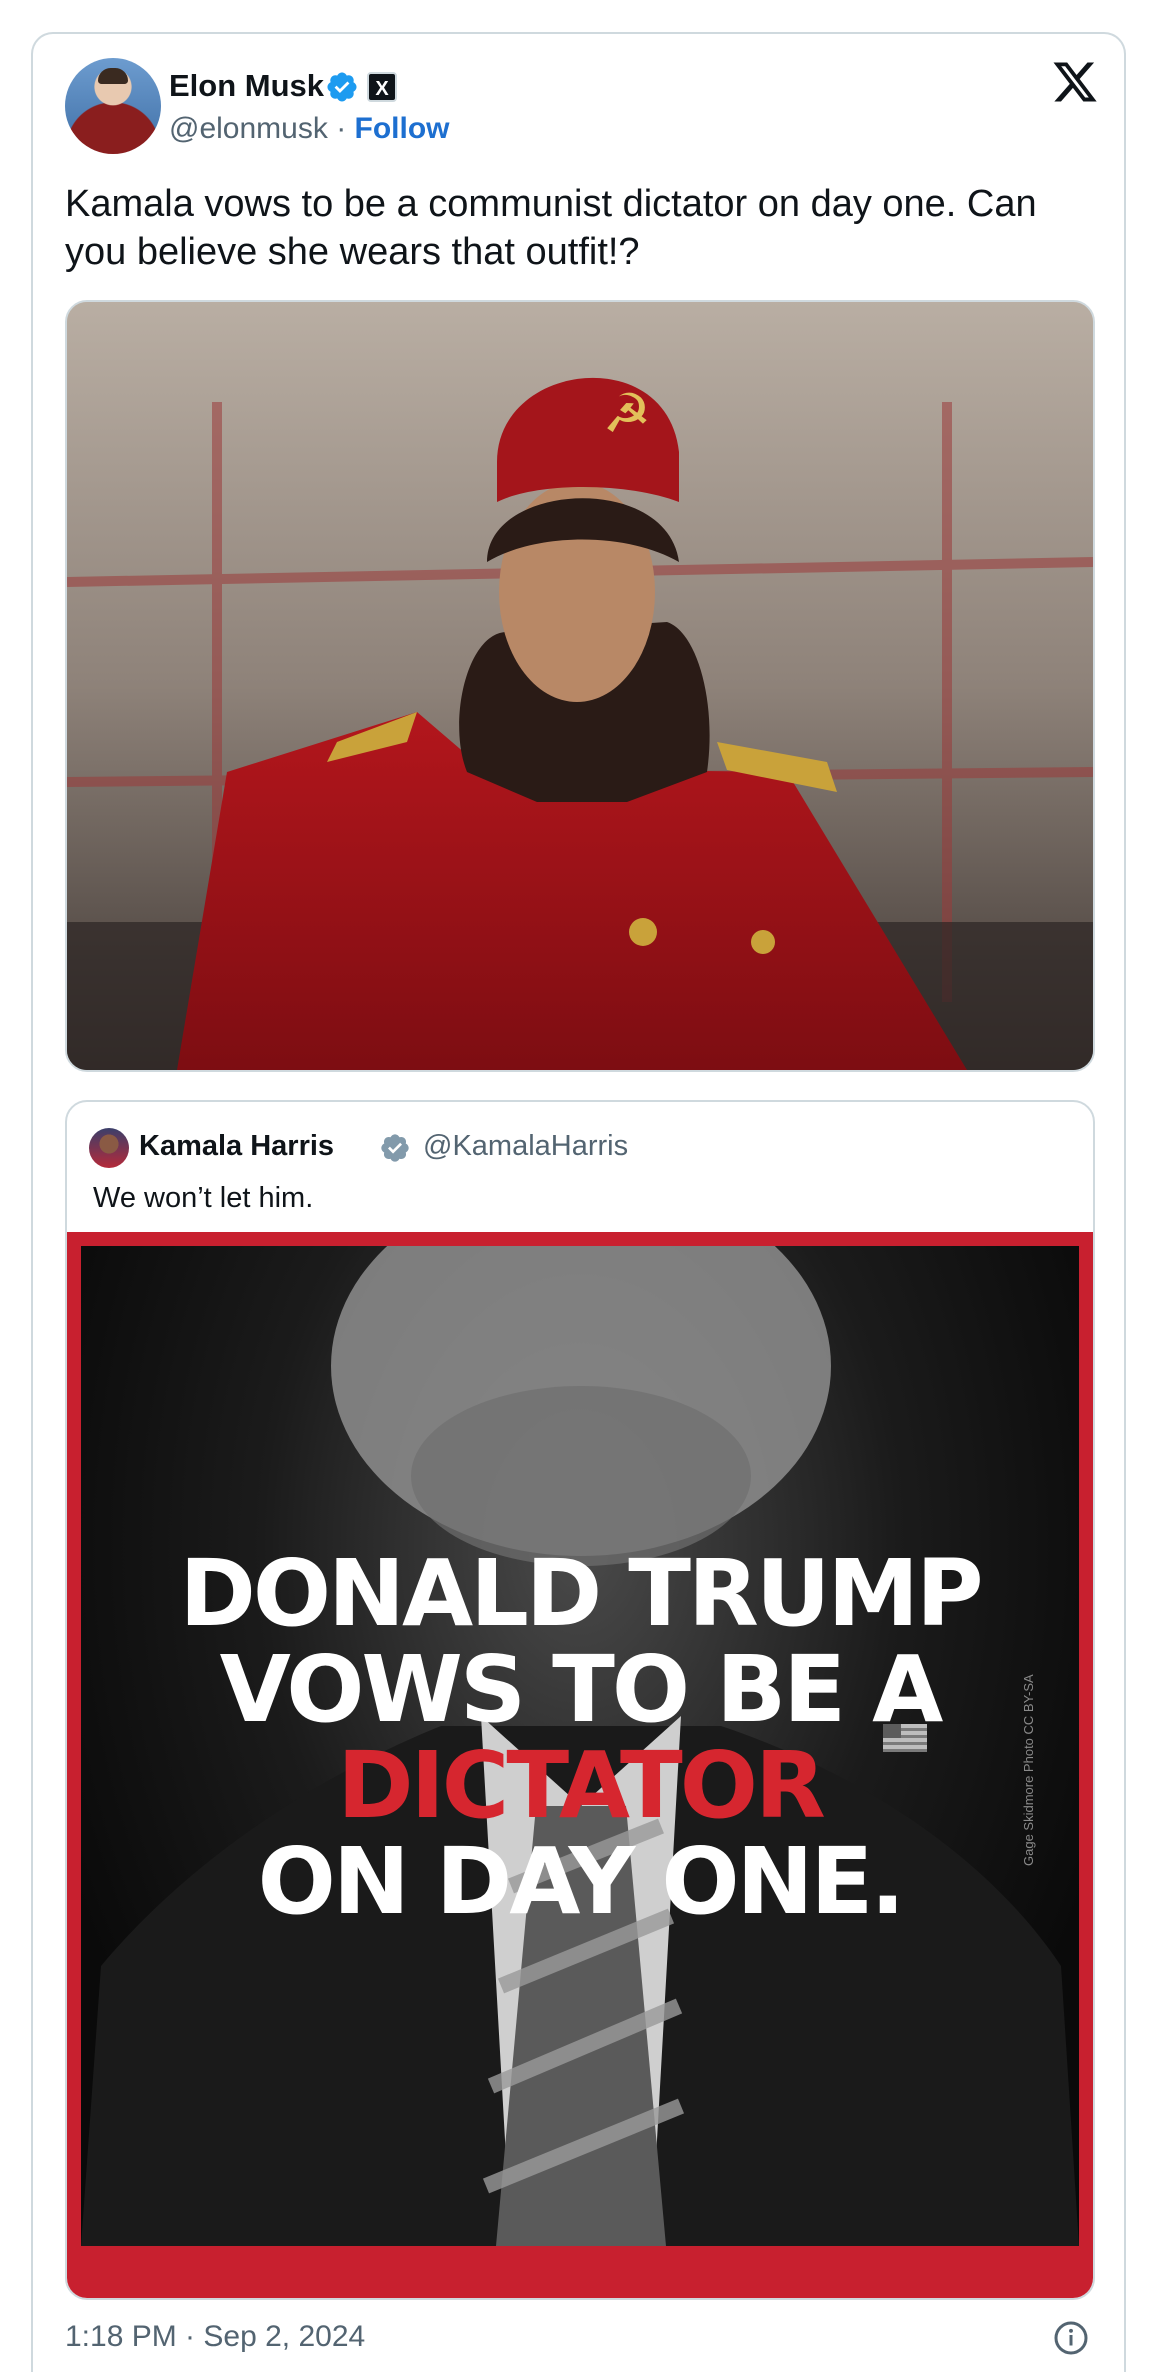 Image resolution: width=1158 pixels, height=2372 pixels. What do you see at coordinates (109, 1148) in the screenshot?
I see `quoted-author-avatar` at bounding box center [109, 1148].